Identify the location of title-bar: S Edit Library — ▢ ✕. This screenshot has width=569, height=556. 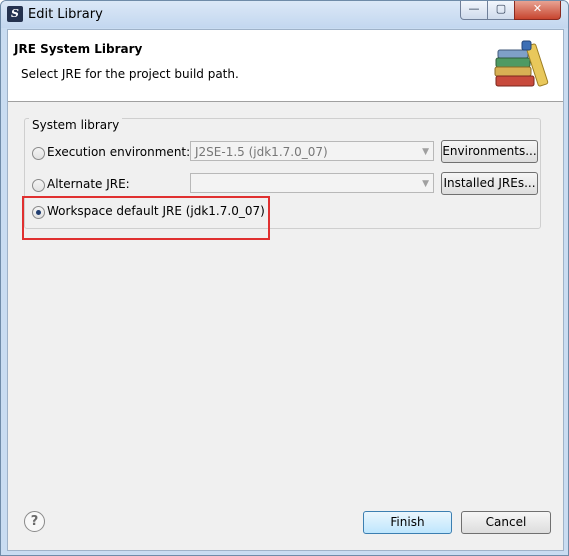
(284, 14).